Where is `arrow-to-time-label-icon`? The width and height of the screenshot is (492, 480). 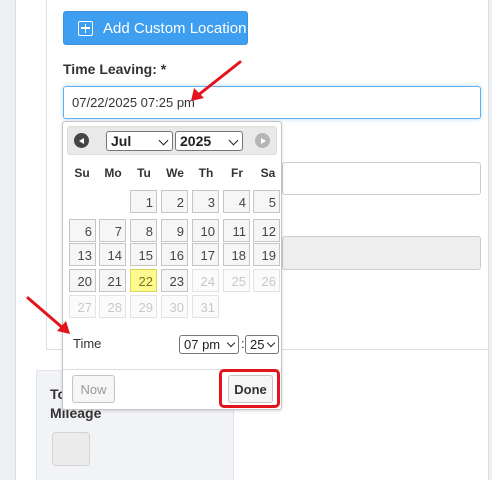
arrow-to-time-label-icon is located at coordinates (48, 315).